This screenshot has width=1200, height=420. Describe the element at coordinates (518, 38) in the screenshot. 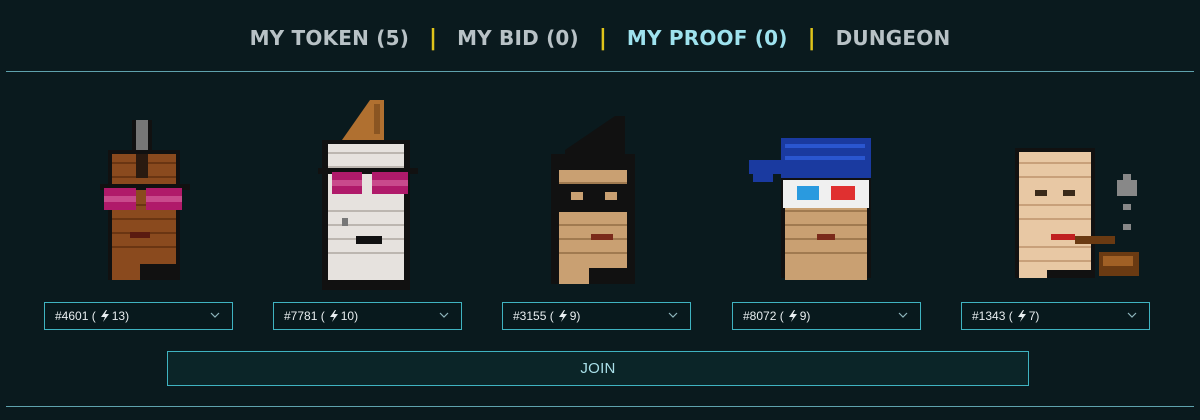

I see `tab-my-bid: MY BID (0)` at that location.